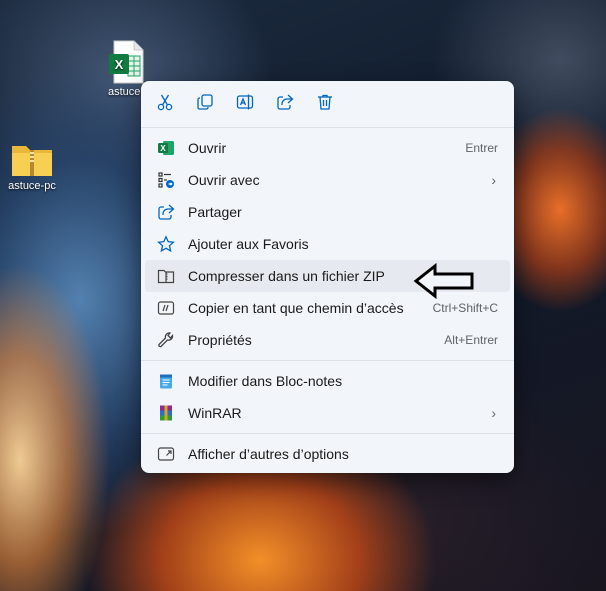  What do you see at coordinates (166, 180) in the screenshot?
I see `open-with-icon` at bounding box center [166, 180].